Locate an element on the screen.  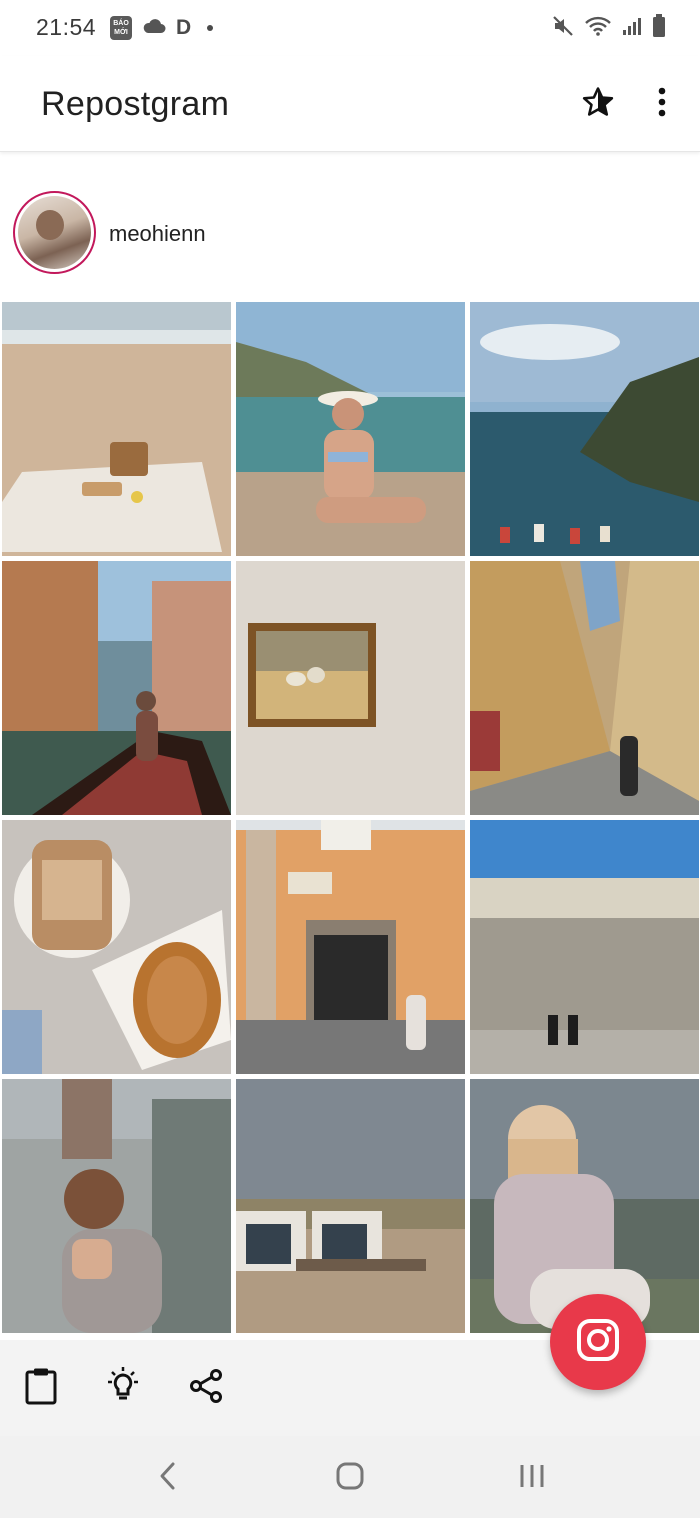
back-button is located at coordinates (168, 1478).